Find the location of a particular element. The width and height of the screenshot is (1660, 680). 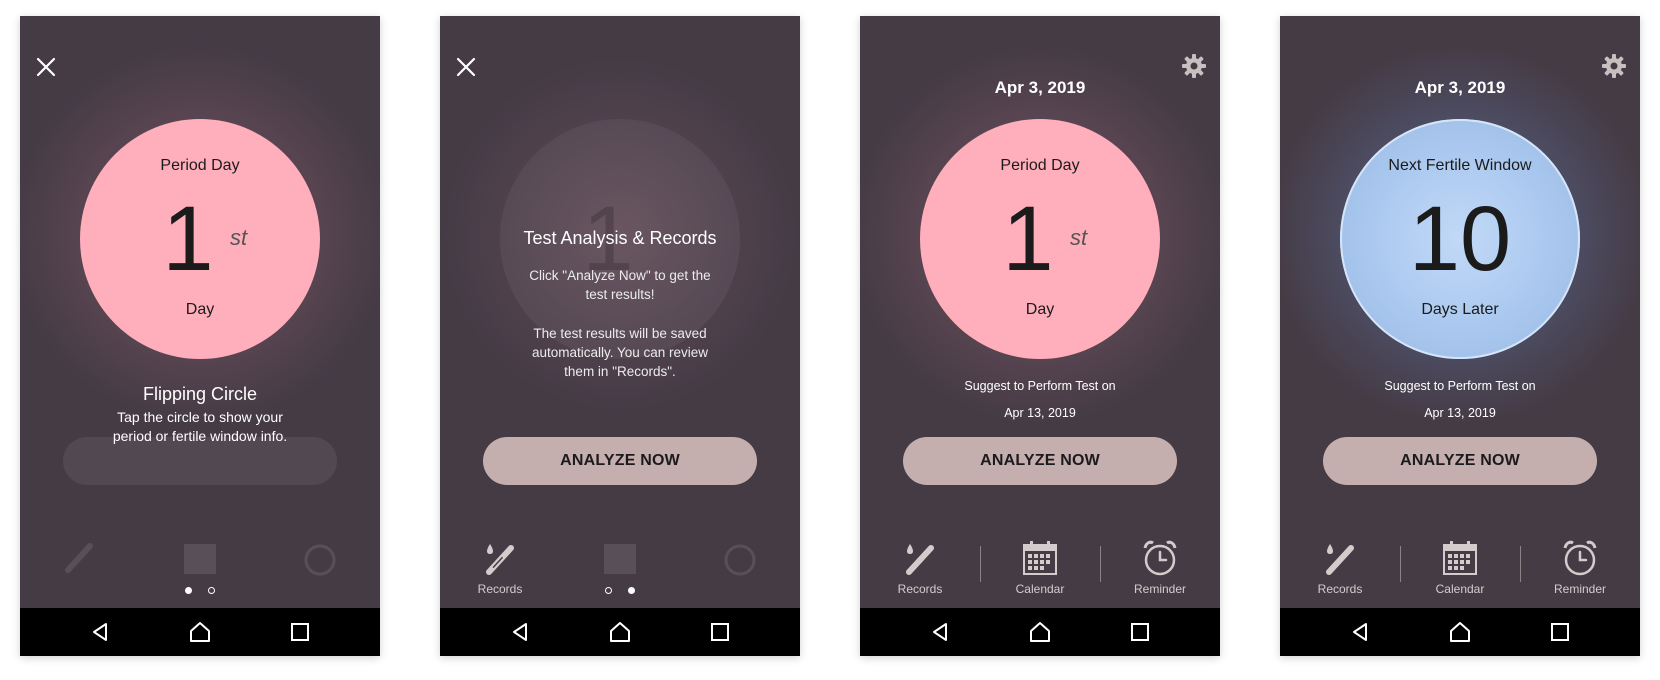

overlay-line-2: test results! is located at coordinates (620, 294).